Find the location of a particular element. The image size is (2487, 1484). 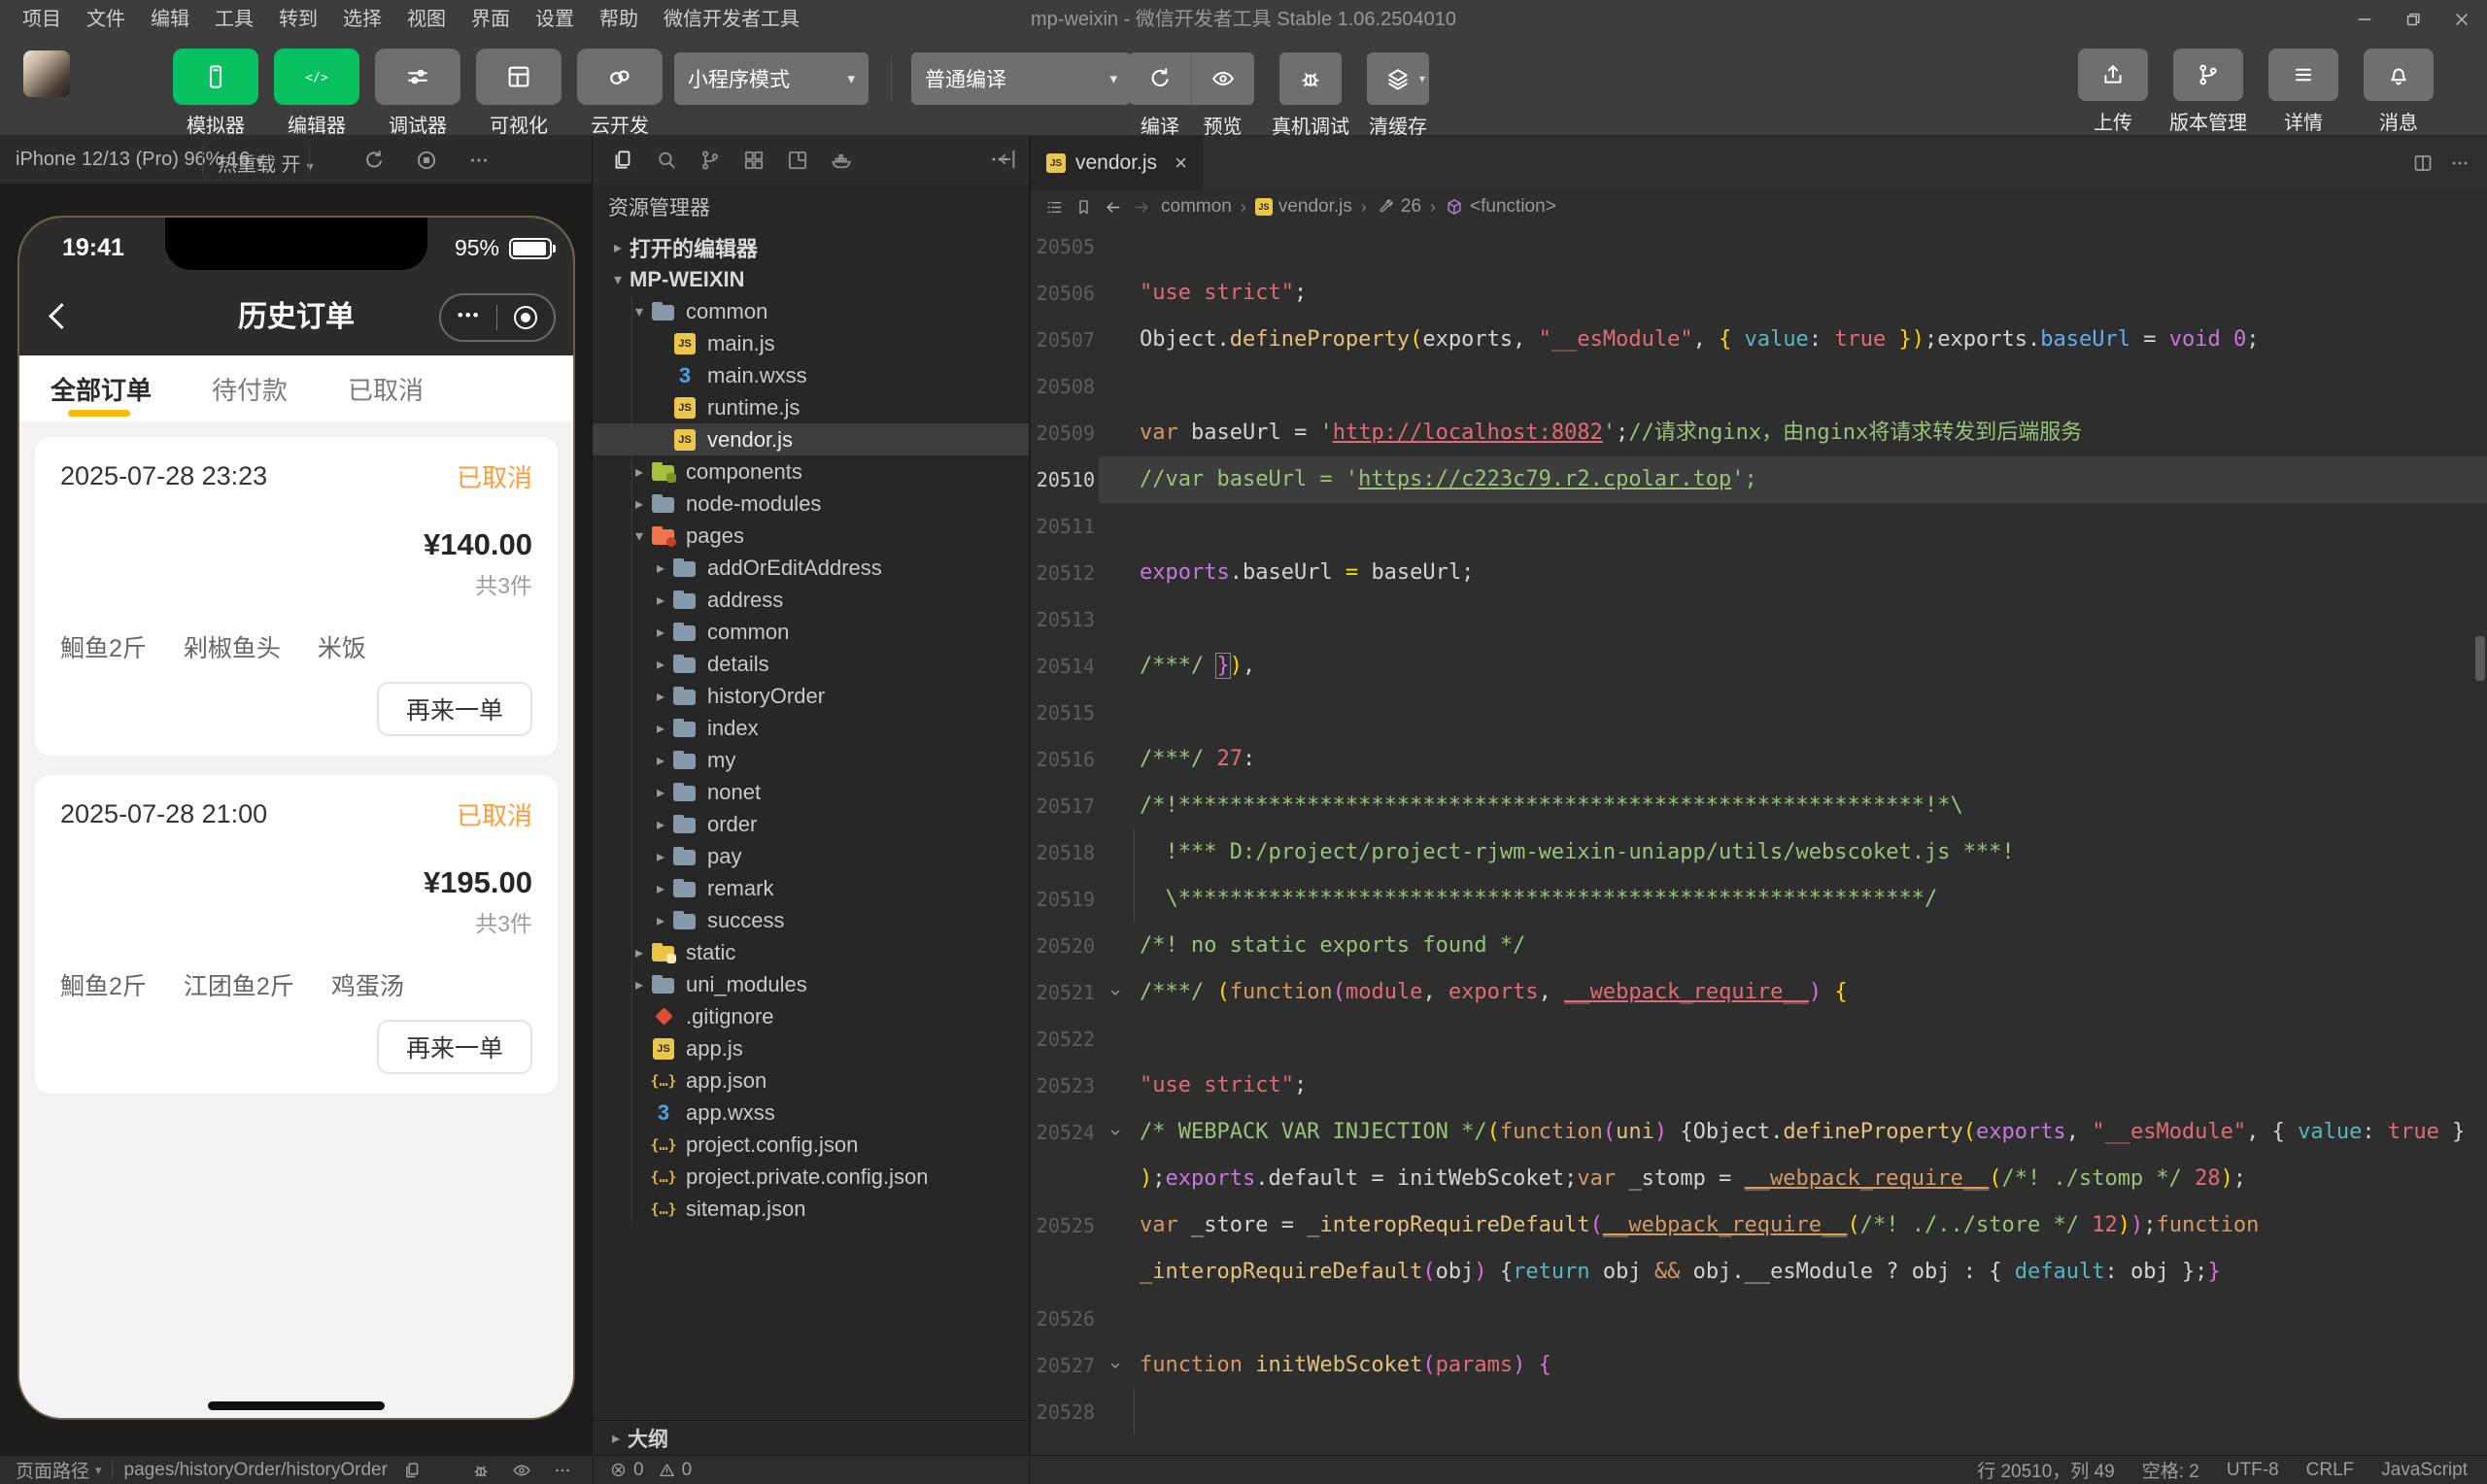

tree-item-project.config.json: {…} project.config.json is located at coordinates (811, 1145).